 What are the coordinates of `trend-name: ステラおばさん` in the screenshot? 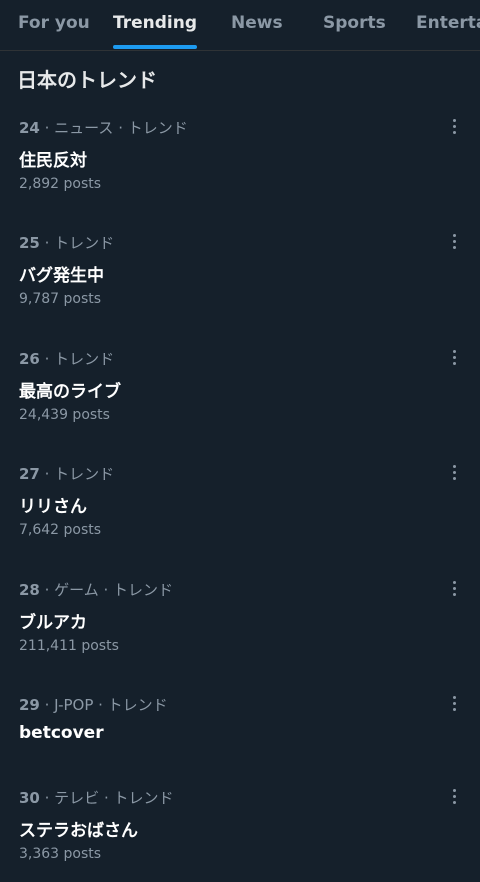 It's located at (78, 831).